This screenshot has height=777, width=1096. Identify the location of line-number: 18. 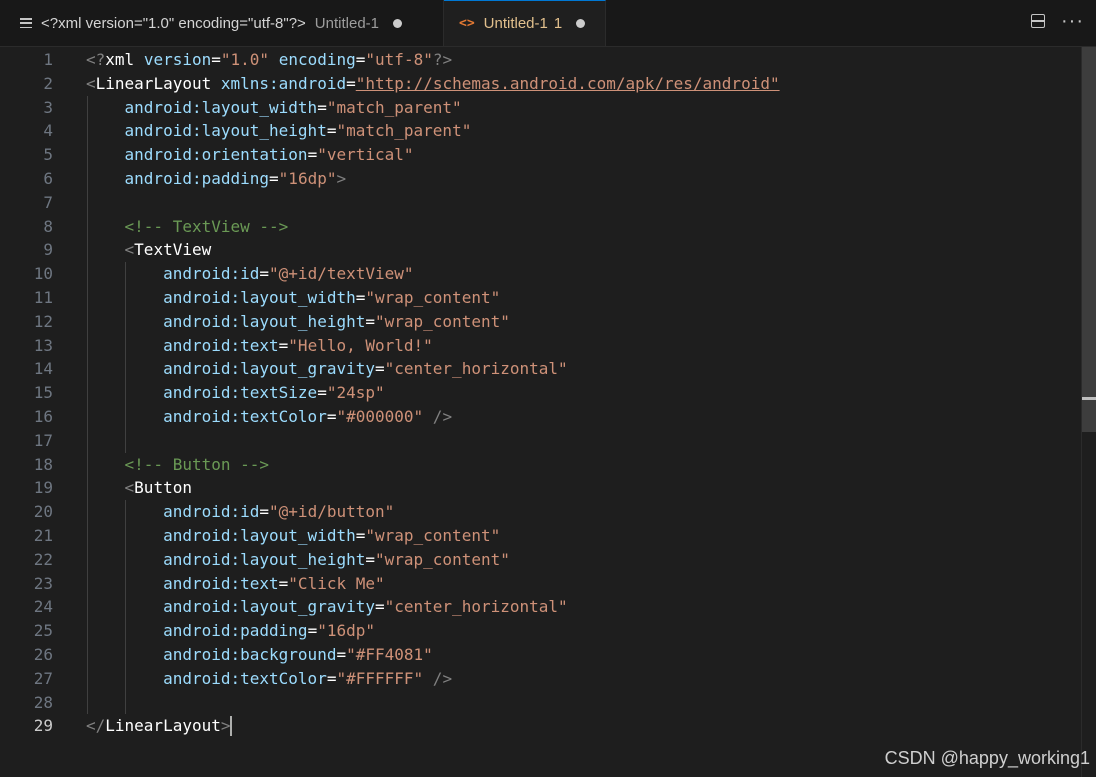
(43, 464).